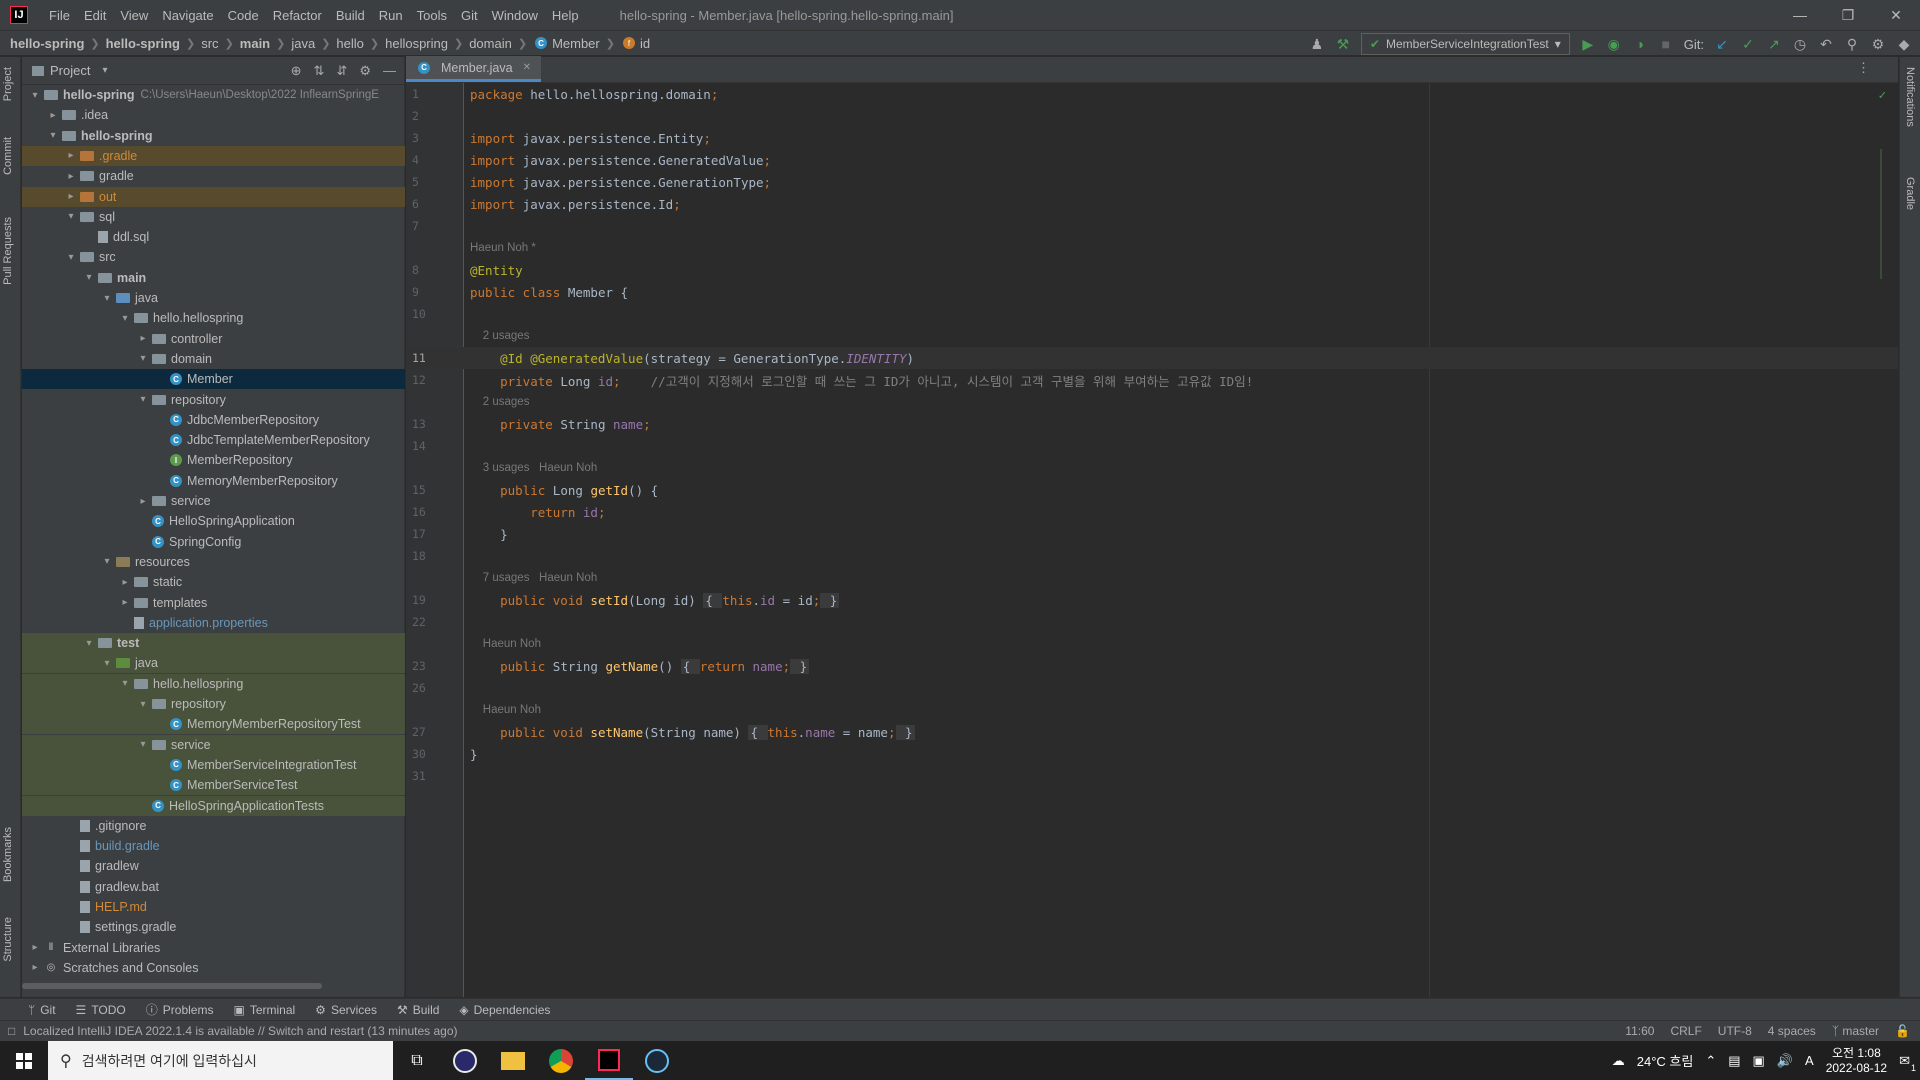  Describe the element at coordinates (565, 15) in the screenshot. I see `menu-item-help: Help` at that location.